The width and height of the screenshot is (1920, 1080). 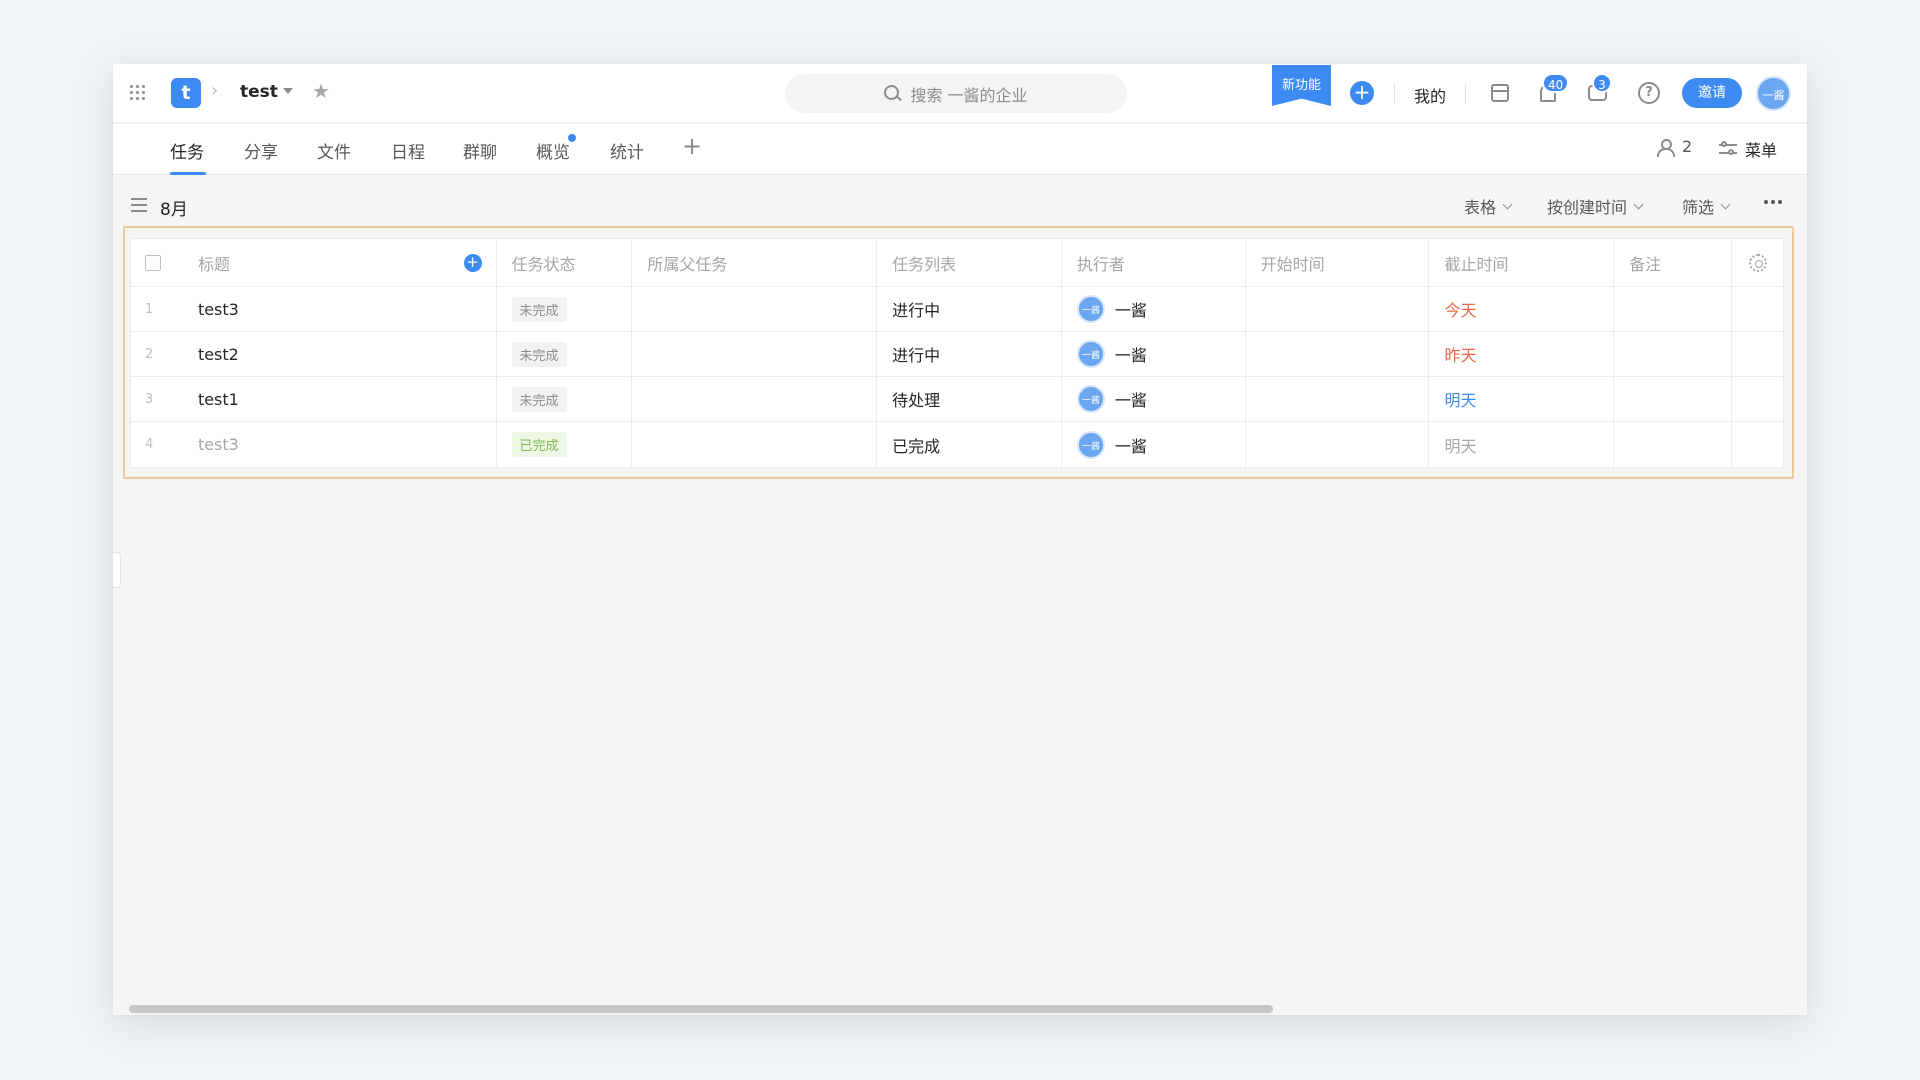 I want to click on sidebar-collapse-handle, so click(x=117, y=570).